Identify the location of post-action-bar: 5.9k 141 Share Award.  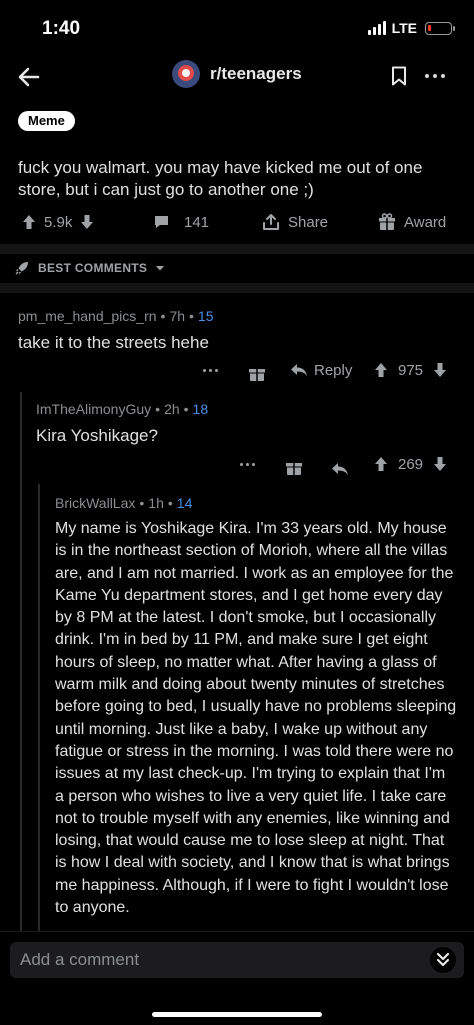
(237, 222).